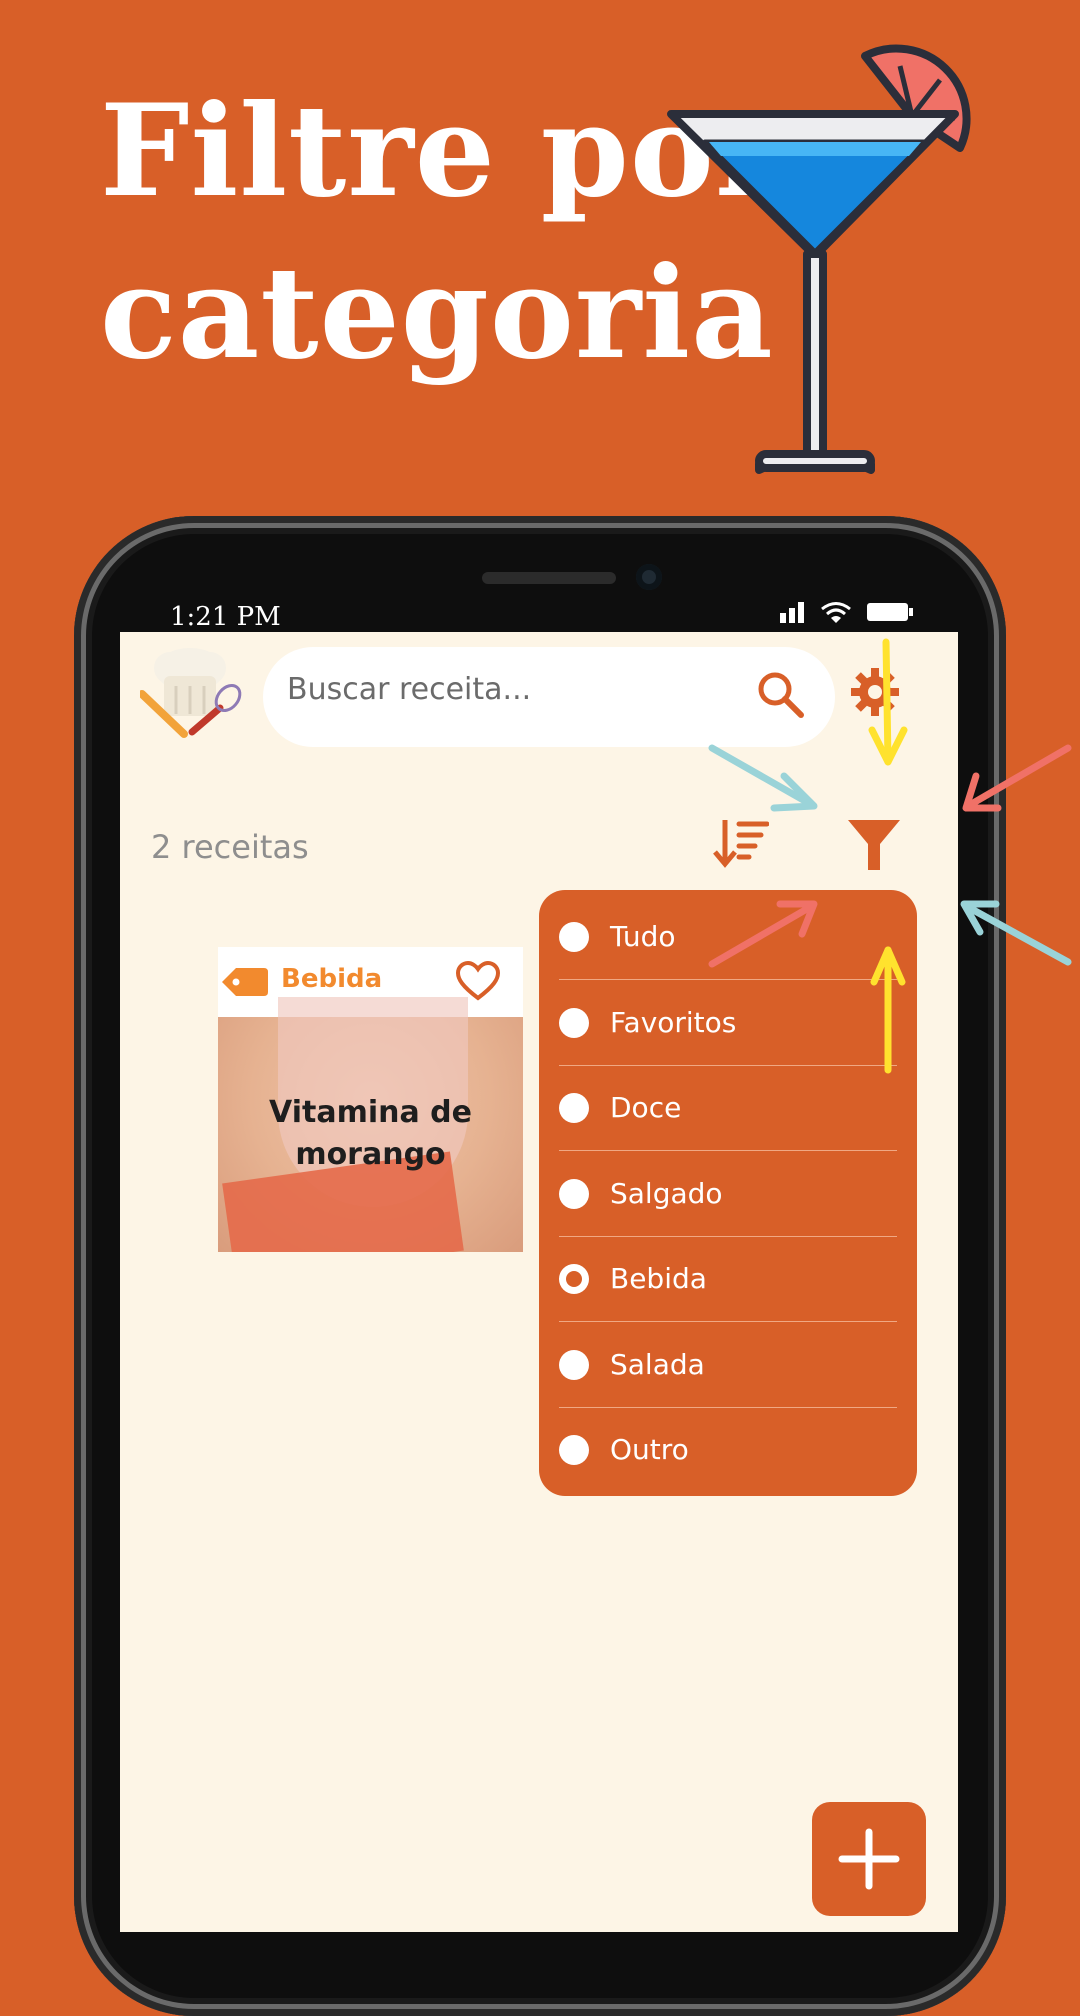 The image size is (1080, 2016). What do you see at coordinates (781, 695) in the screenshot?
I see `search-icon` at bounding box center [781, 695].